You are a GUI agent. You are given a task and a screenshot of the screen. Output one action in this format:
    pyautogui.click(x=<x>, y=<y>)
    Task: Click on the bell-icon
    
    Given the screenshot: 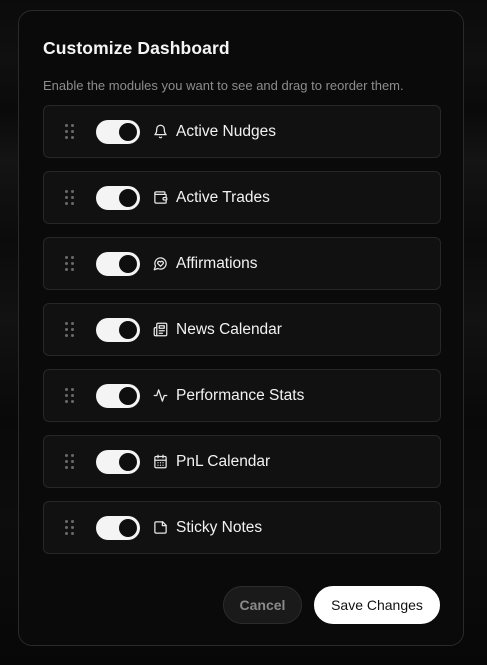 What is the action you would take?
    pyautogui.click(x=160, y=131)
    